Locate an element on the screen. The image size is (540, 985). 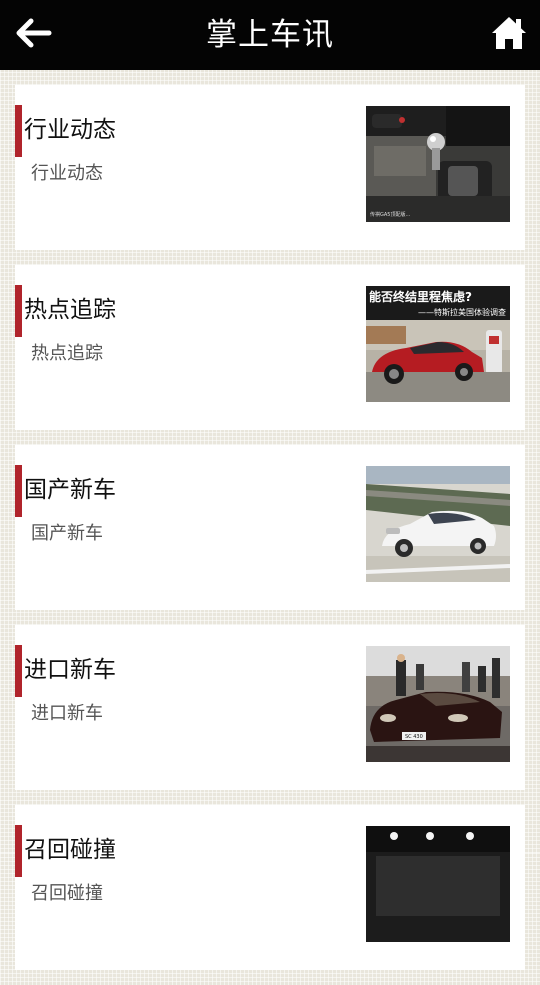
card-subtitle: 热点追踪 is located at coordinates (67, 353).